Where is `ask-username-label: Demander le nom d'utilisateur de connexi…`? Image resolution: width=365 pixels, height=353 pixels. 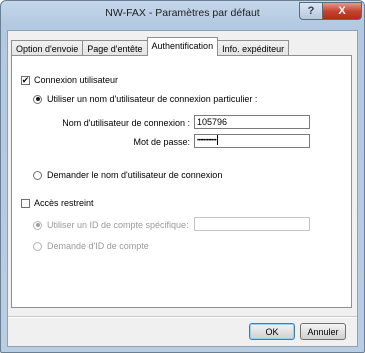
ask-username-label: Demander le nom d'utilisateur de connexi… is located at coordinates (135, 175).